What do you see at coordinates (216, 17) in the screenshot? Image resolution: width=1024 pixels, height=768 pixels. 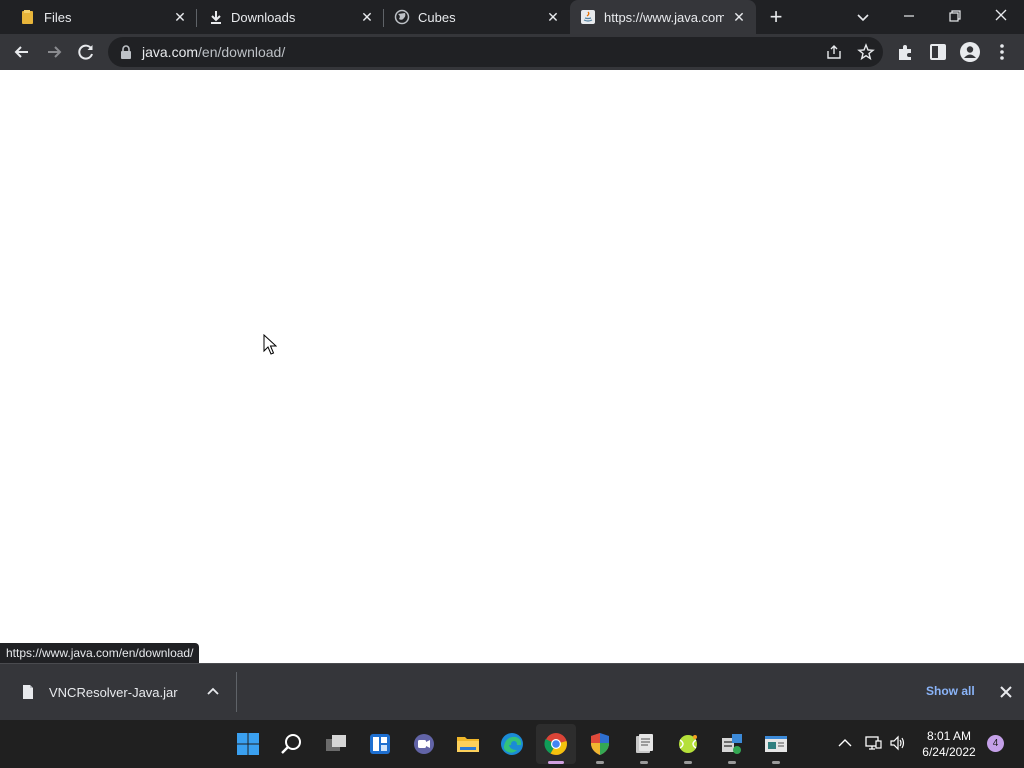 I see `download-icon` at bounding box center [216, 17].